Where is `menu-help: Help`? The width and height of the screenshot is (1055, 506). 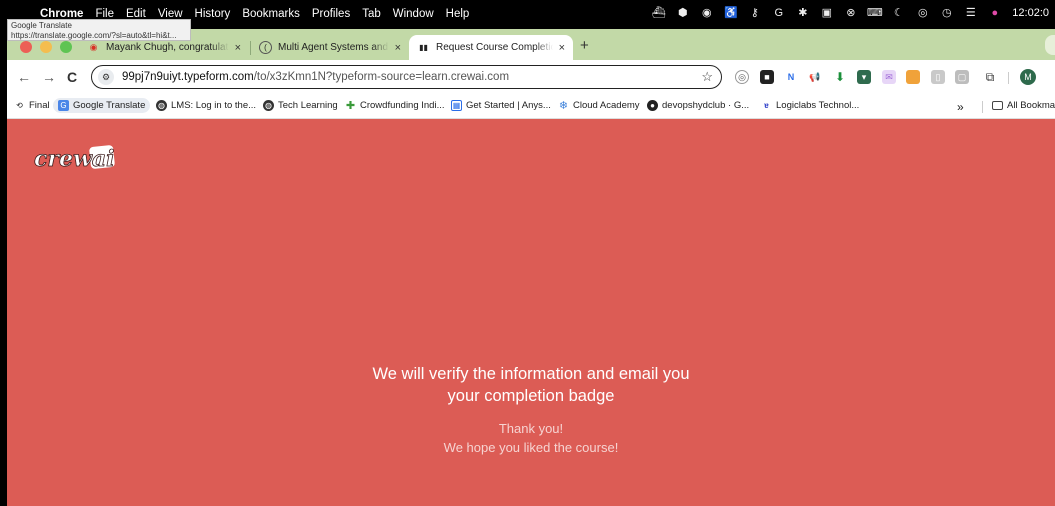 menu-help: Help is located at coordinates (458, 14).